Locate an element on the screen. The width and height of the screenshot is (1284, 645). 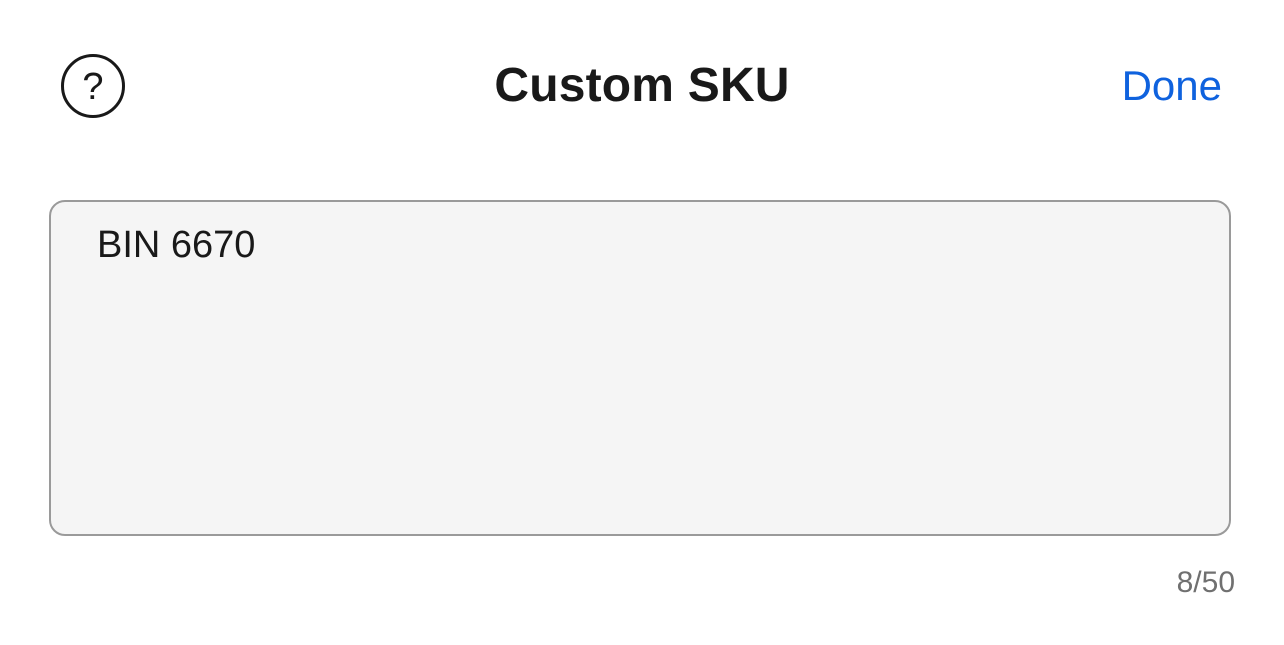
page-title: Custom SKU is located at coordinates (642, 85).